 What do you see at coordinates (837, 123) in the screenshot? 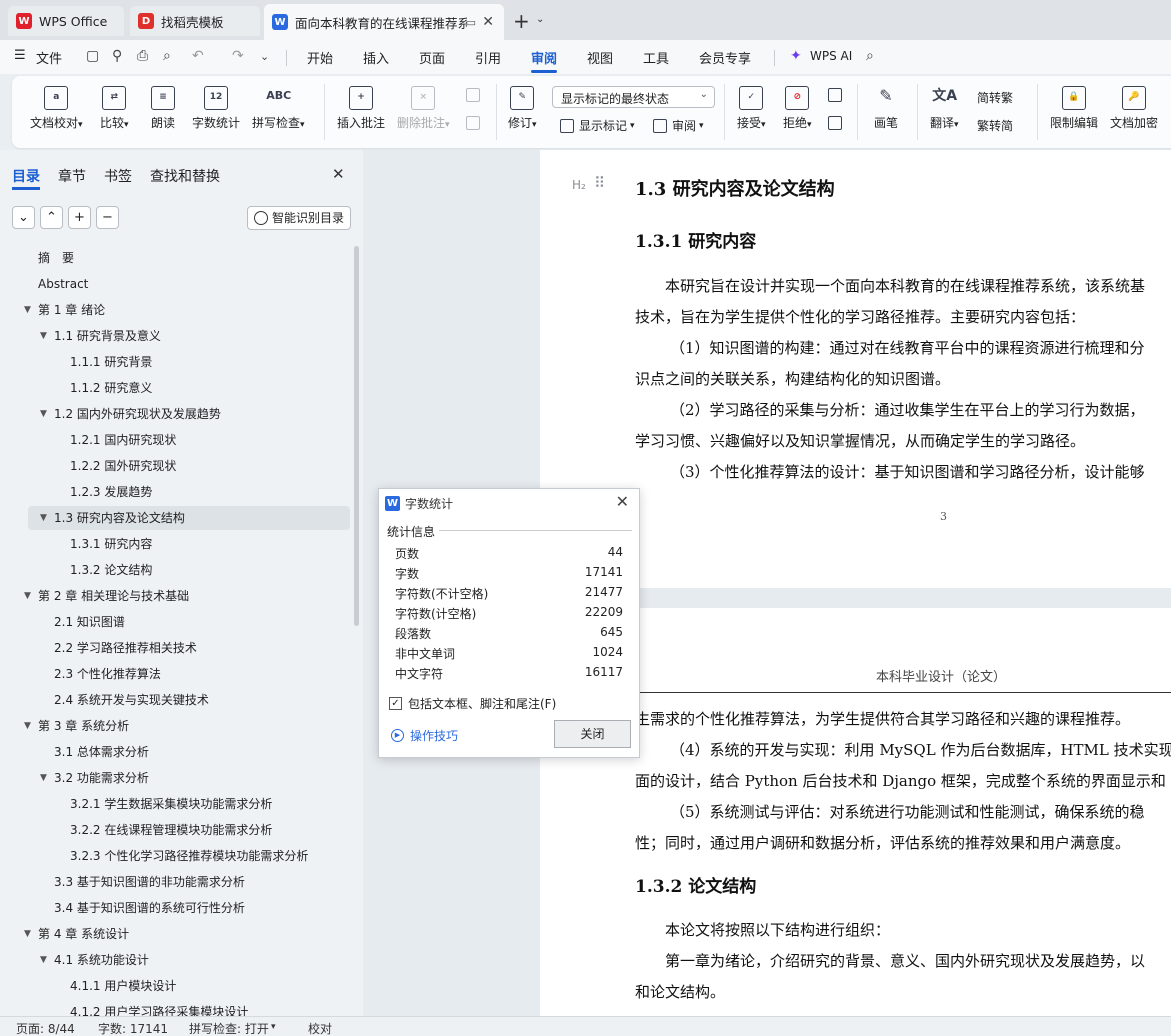
I see `next-change-button` at bounding box center [837, 123].